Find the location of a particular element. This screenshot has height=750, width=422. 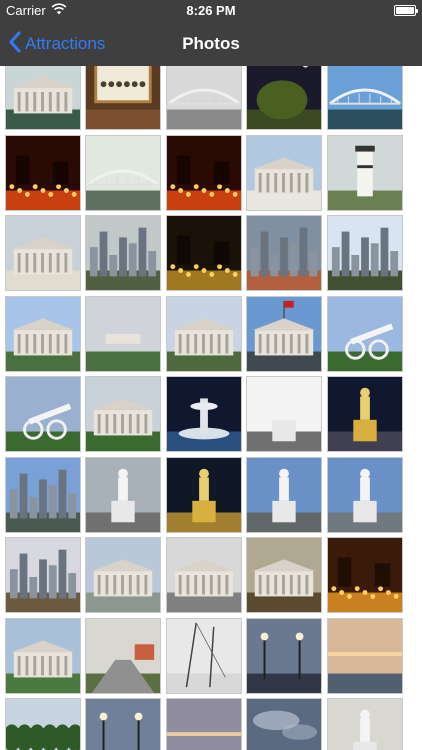

status-bar: Carrier 8:26 PM is located at coordinates (211, 11).